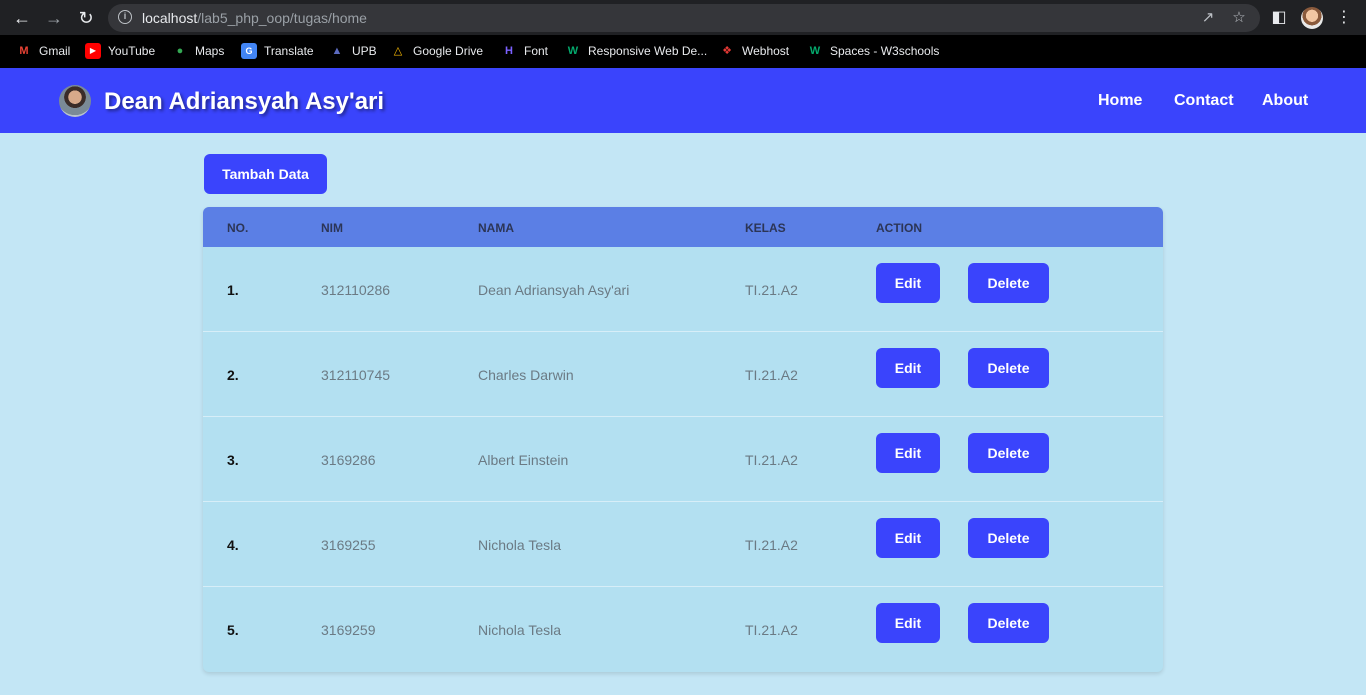 This screenshot has width=1366, height=695. I want to click on row-number: 4., so click(233, 545).